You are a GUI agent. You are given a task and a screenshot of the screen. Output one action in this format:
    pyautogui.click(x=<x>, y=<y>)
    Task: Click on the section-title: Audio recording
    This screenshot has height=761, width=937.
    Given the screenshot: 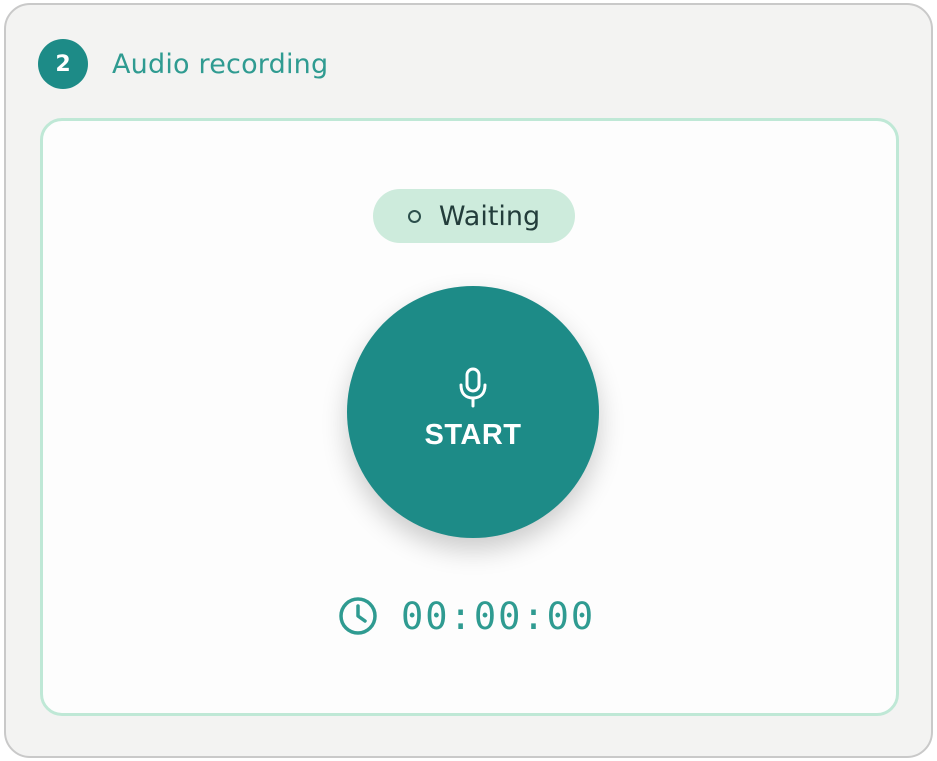 What is the action you would take?
    pyautogui.click(x=220, y=64)
    